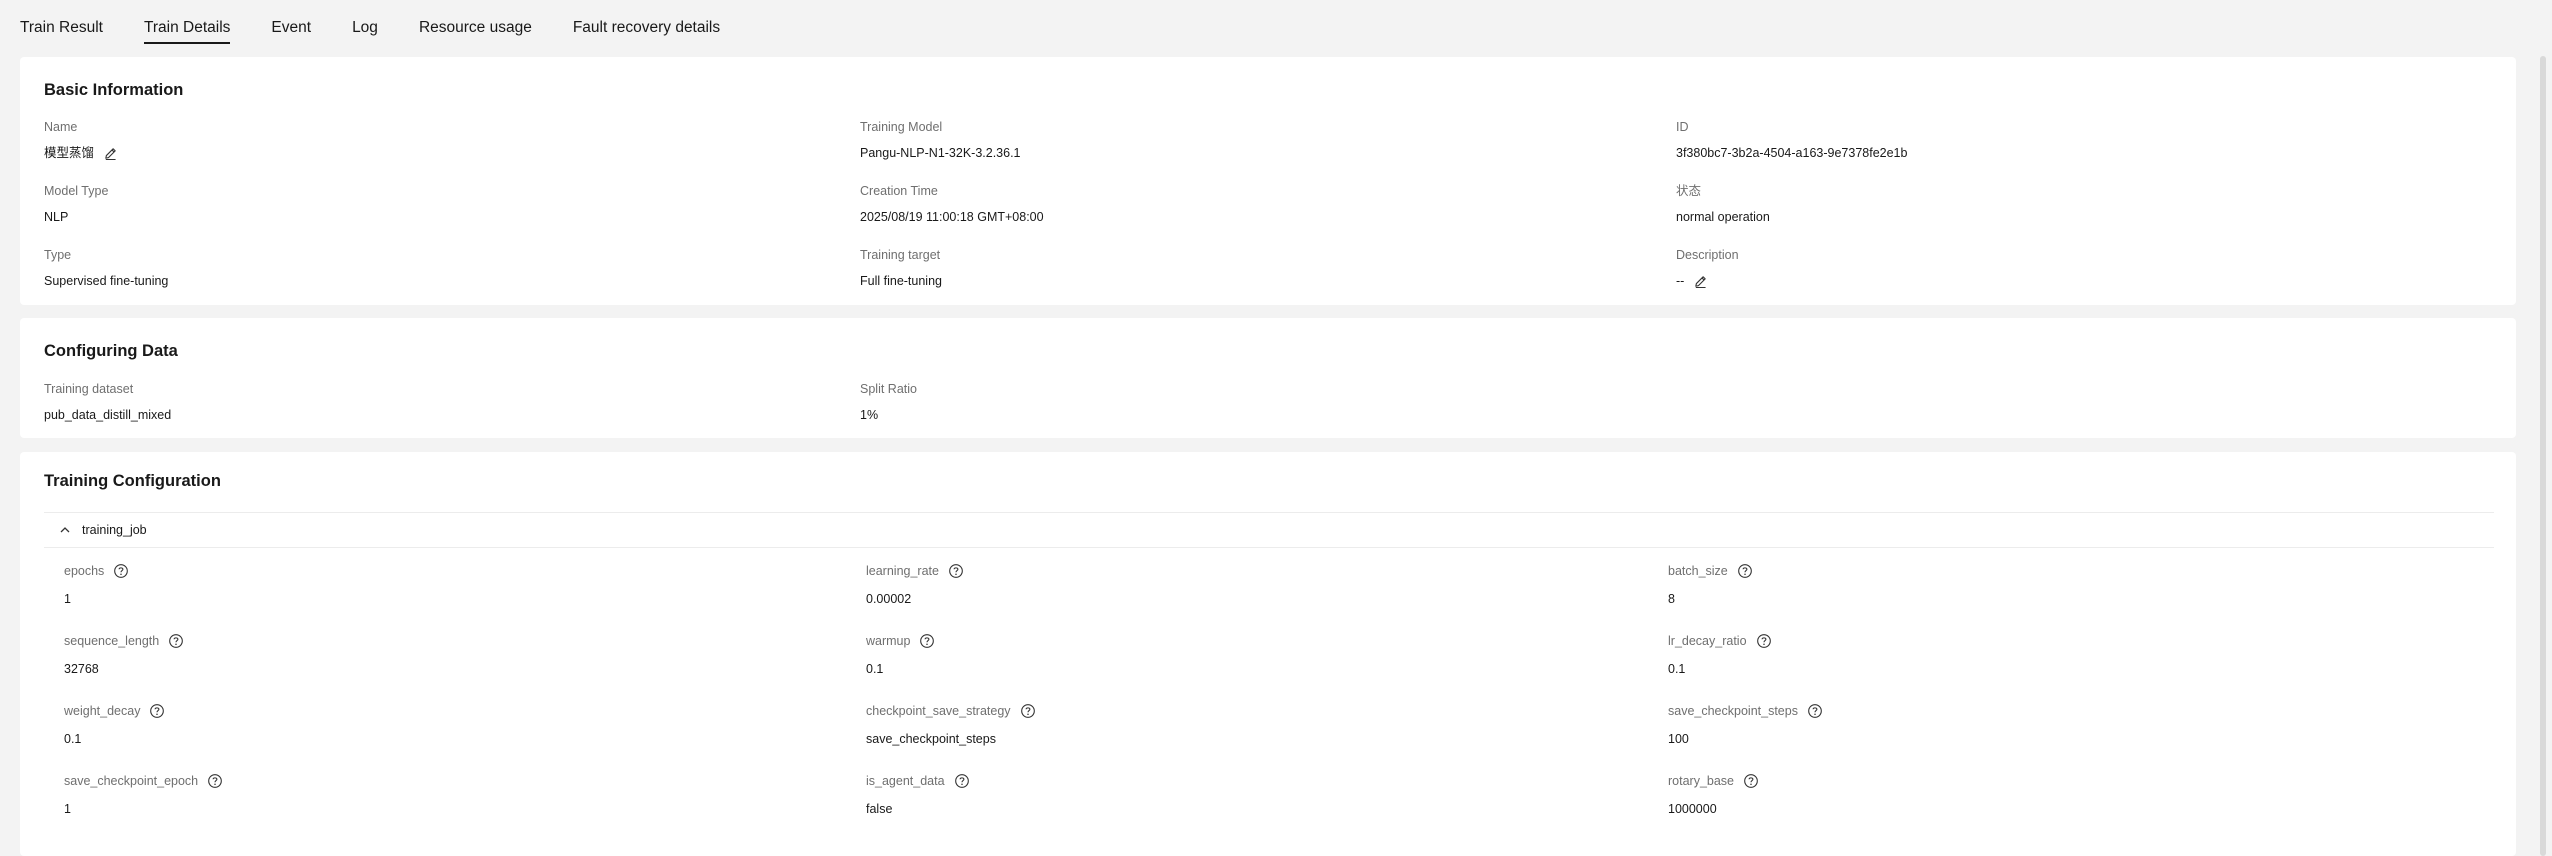 Image resolution: width=2552 pixels, height=856 pixels. I want to click on param-is-agent-data: is_agent_datafalse, so click(918, 794).